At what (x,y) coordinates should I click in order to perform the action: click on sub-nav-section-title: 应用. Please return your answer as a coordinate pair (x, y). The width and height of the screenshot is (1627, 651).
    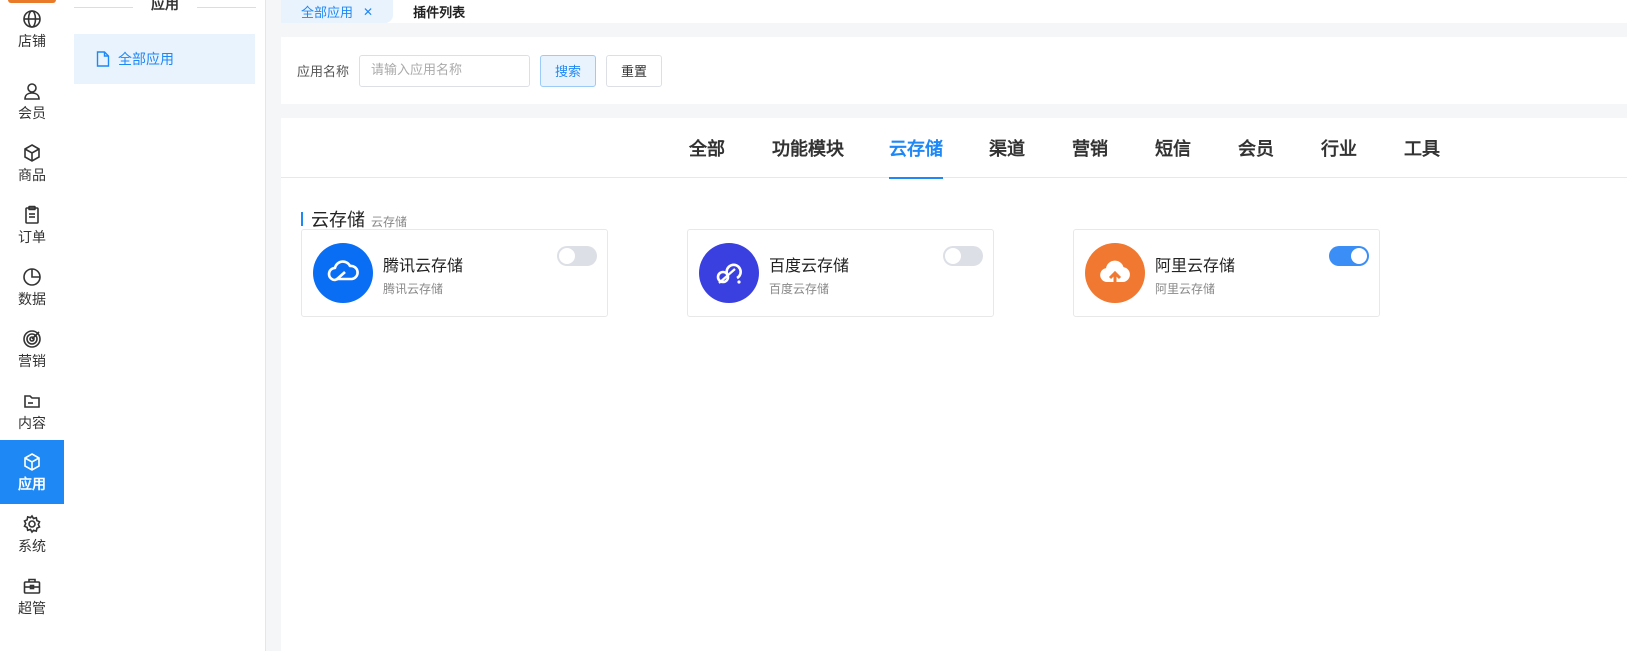
    Looking at the image, I should click on (165, 7).